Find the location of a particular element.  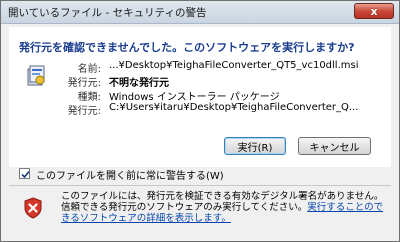

checkmark-icon is located at coordinates (25, 174).